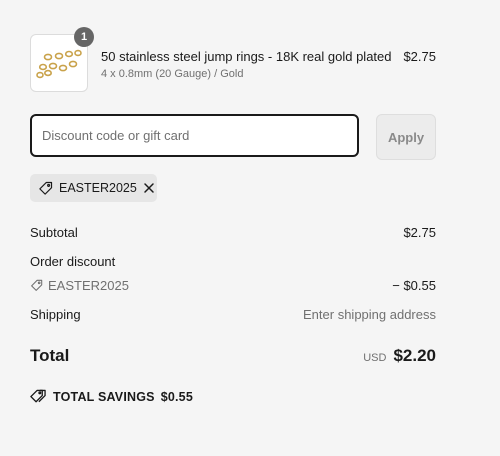 The width and height of the screenshot is (500, 456). What do you see at coordinates (369, 314) in the screenshot?
I see `shipping-value: Enter shipping address` at bounding box center [369, 314].